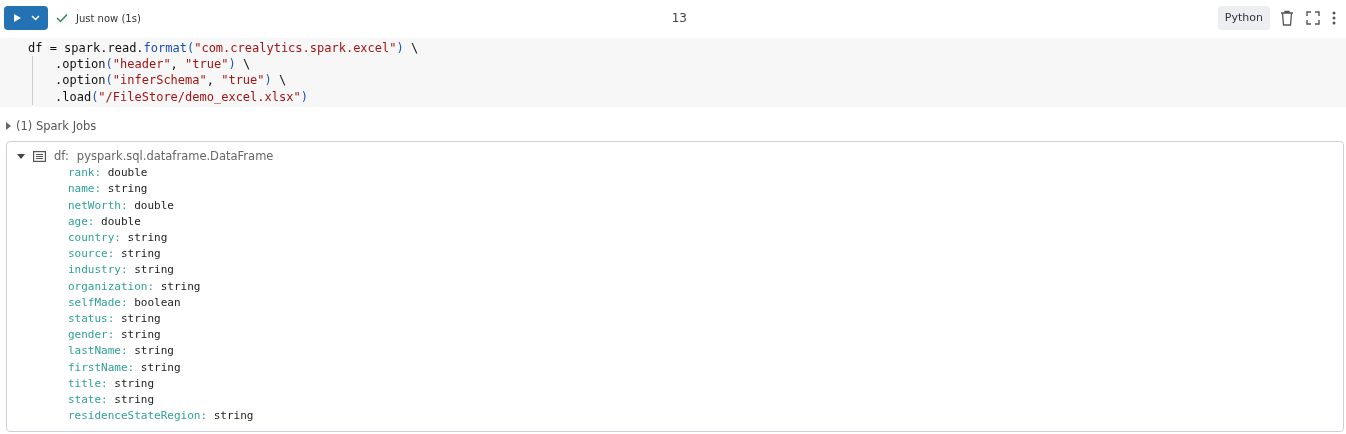  Describe the element at coordinates (700, 367) in the screenshot. I see `schema-field: firstName: string` at that location.